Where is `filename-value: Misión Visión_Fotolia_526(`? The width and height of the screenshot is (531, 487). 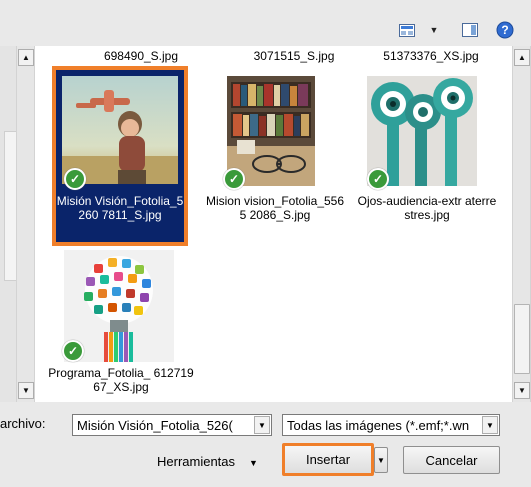
filename-value: Misión Visión_Fotolia_526( is located at coordinates (163, 425).